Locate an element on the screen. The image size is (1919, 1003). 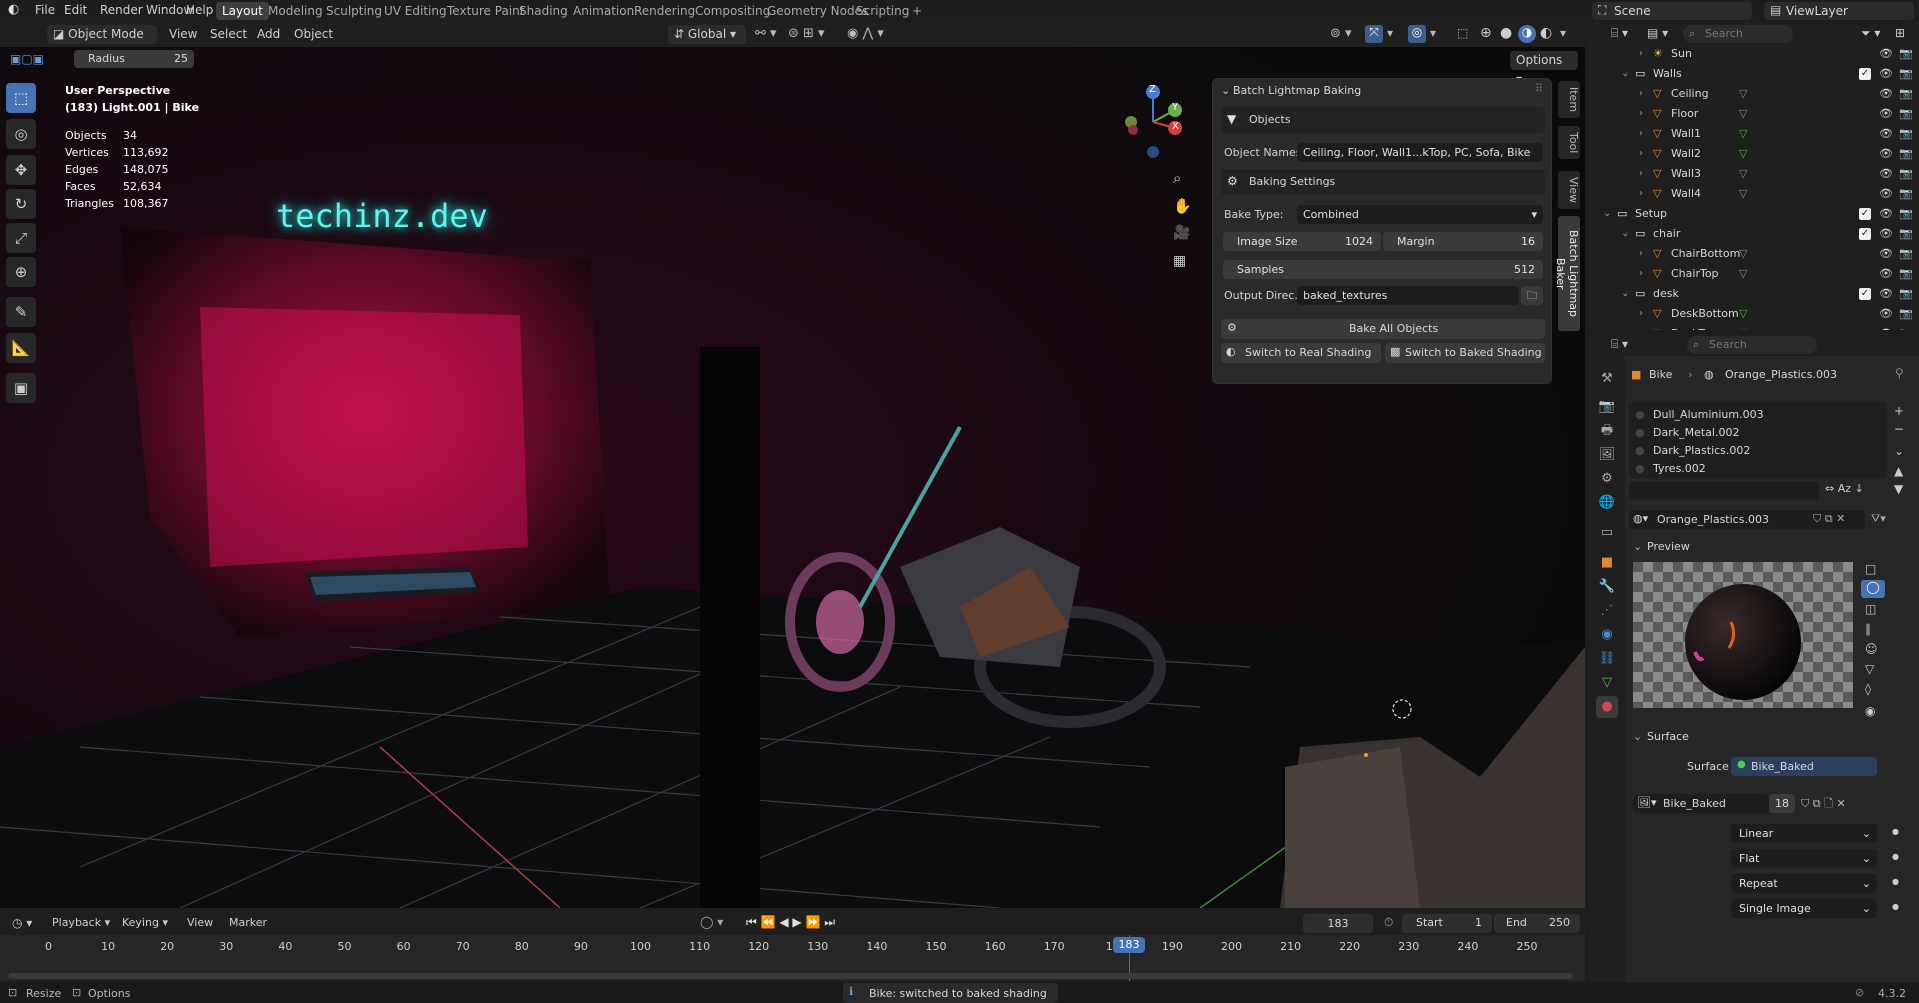
outliner-row: › ▽ ChairTop ▽ 👁 📷 is located at coordinates (1754, 274).